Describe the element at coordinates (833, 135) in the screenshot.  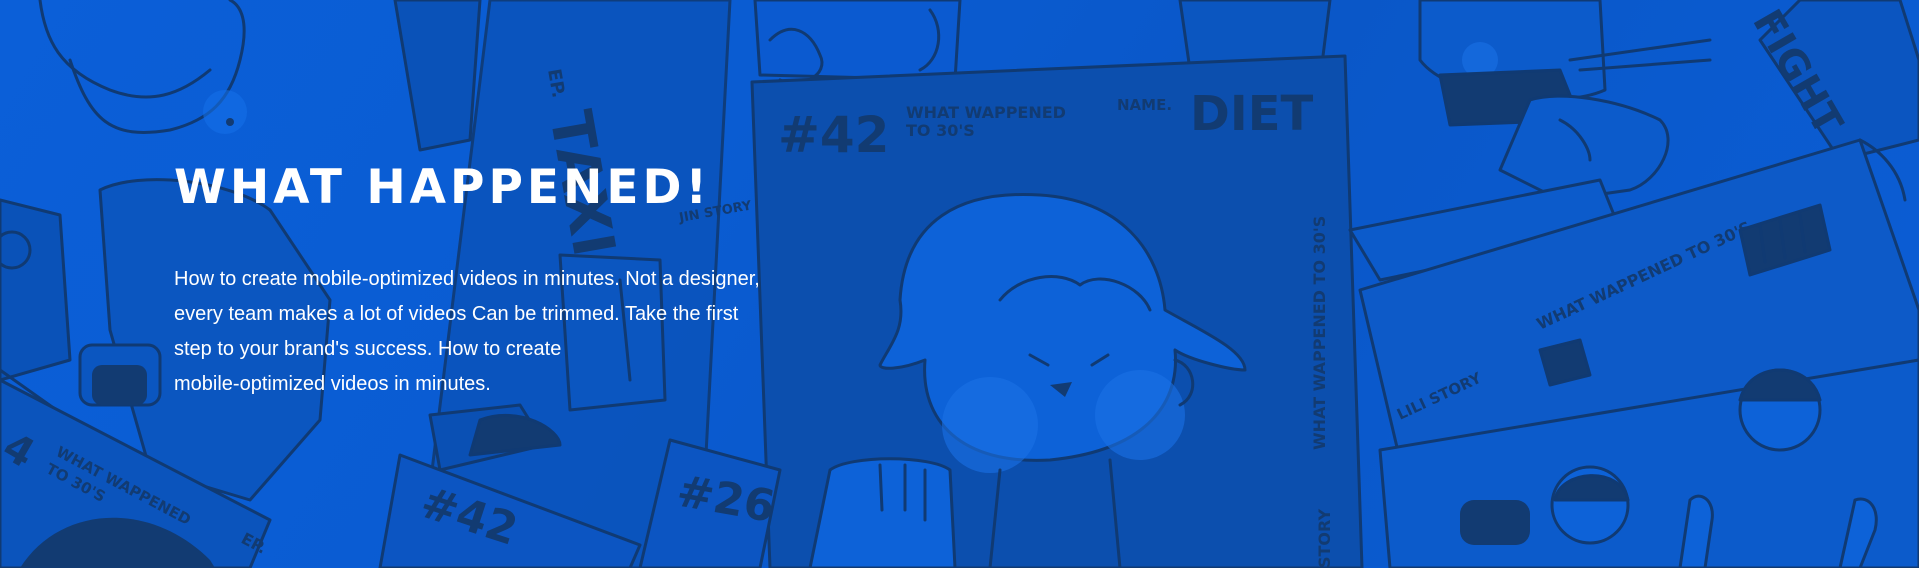
I see `svg-text: #42` at that location.